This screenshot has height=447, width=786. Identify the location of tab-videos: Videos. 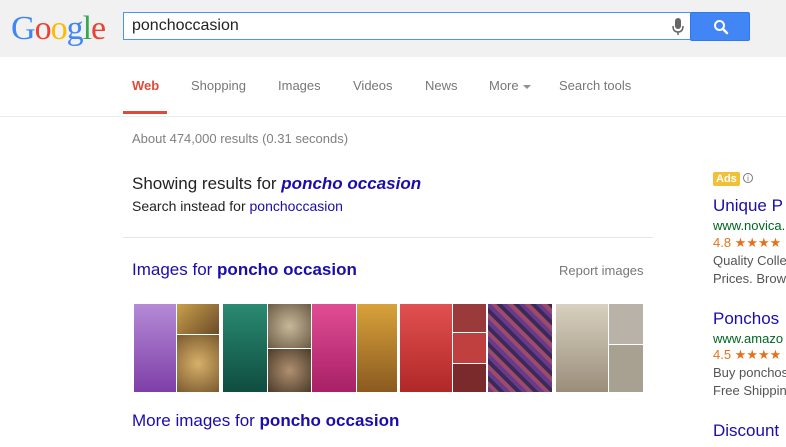
(373, 85).